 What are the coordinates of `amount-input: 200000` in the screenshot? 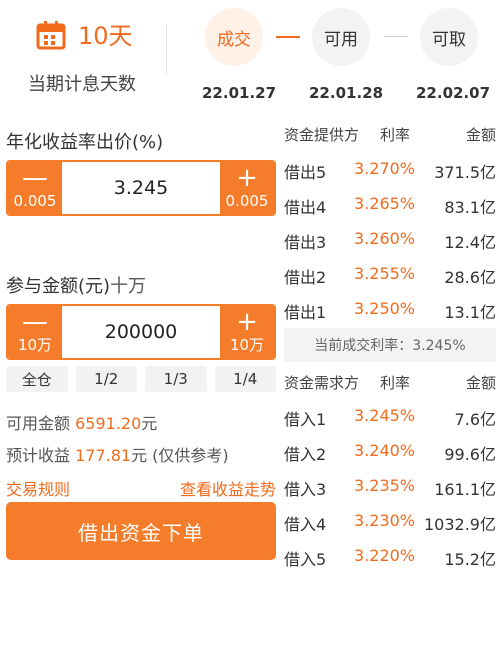 It's located at (141, 332).